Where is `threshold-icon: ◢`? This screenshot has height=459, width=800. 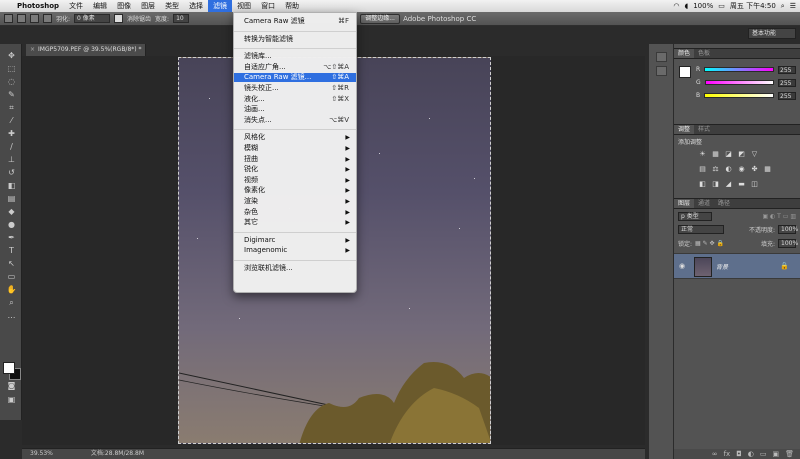
threshold-icon: ◢ is located at coordinates (728, 184).